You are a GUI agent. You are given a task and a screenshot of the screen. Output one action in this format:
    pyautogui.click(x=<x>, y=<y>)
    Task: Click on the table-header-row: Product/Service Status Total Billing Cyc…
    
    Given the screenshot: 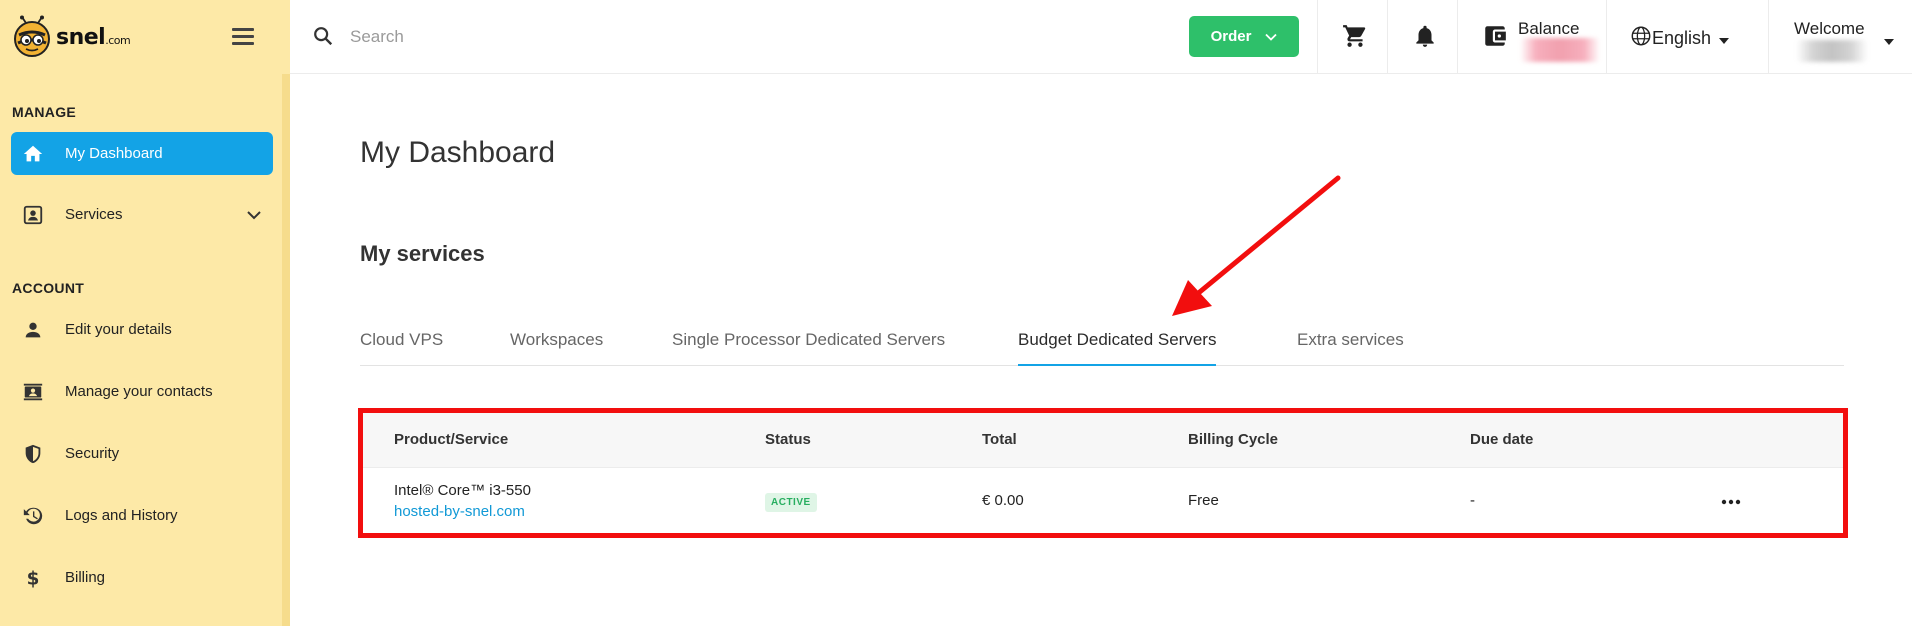 What is the action you would take?
    pyautogui.click(x=1103, y=440)
    